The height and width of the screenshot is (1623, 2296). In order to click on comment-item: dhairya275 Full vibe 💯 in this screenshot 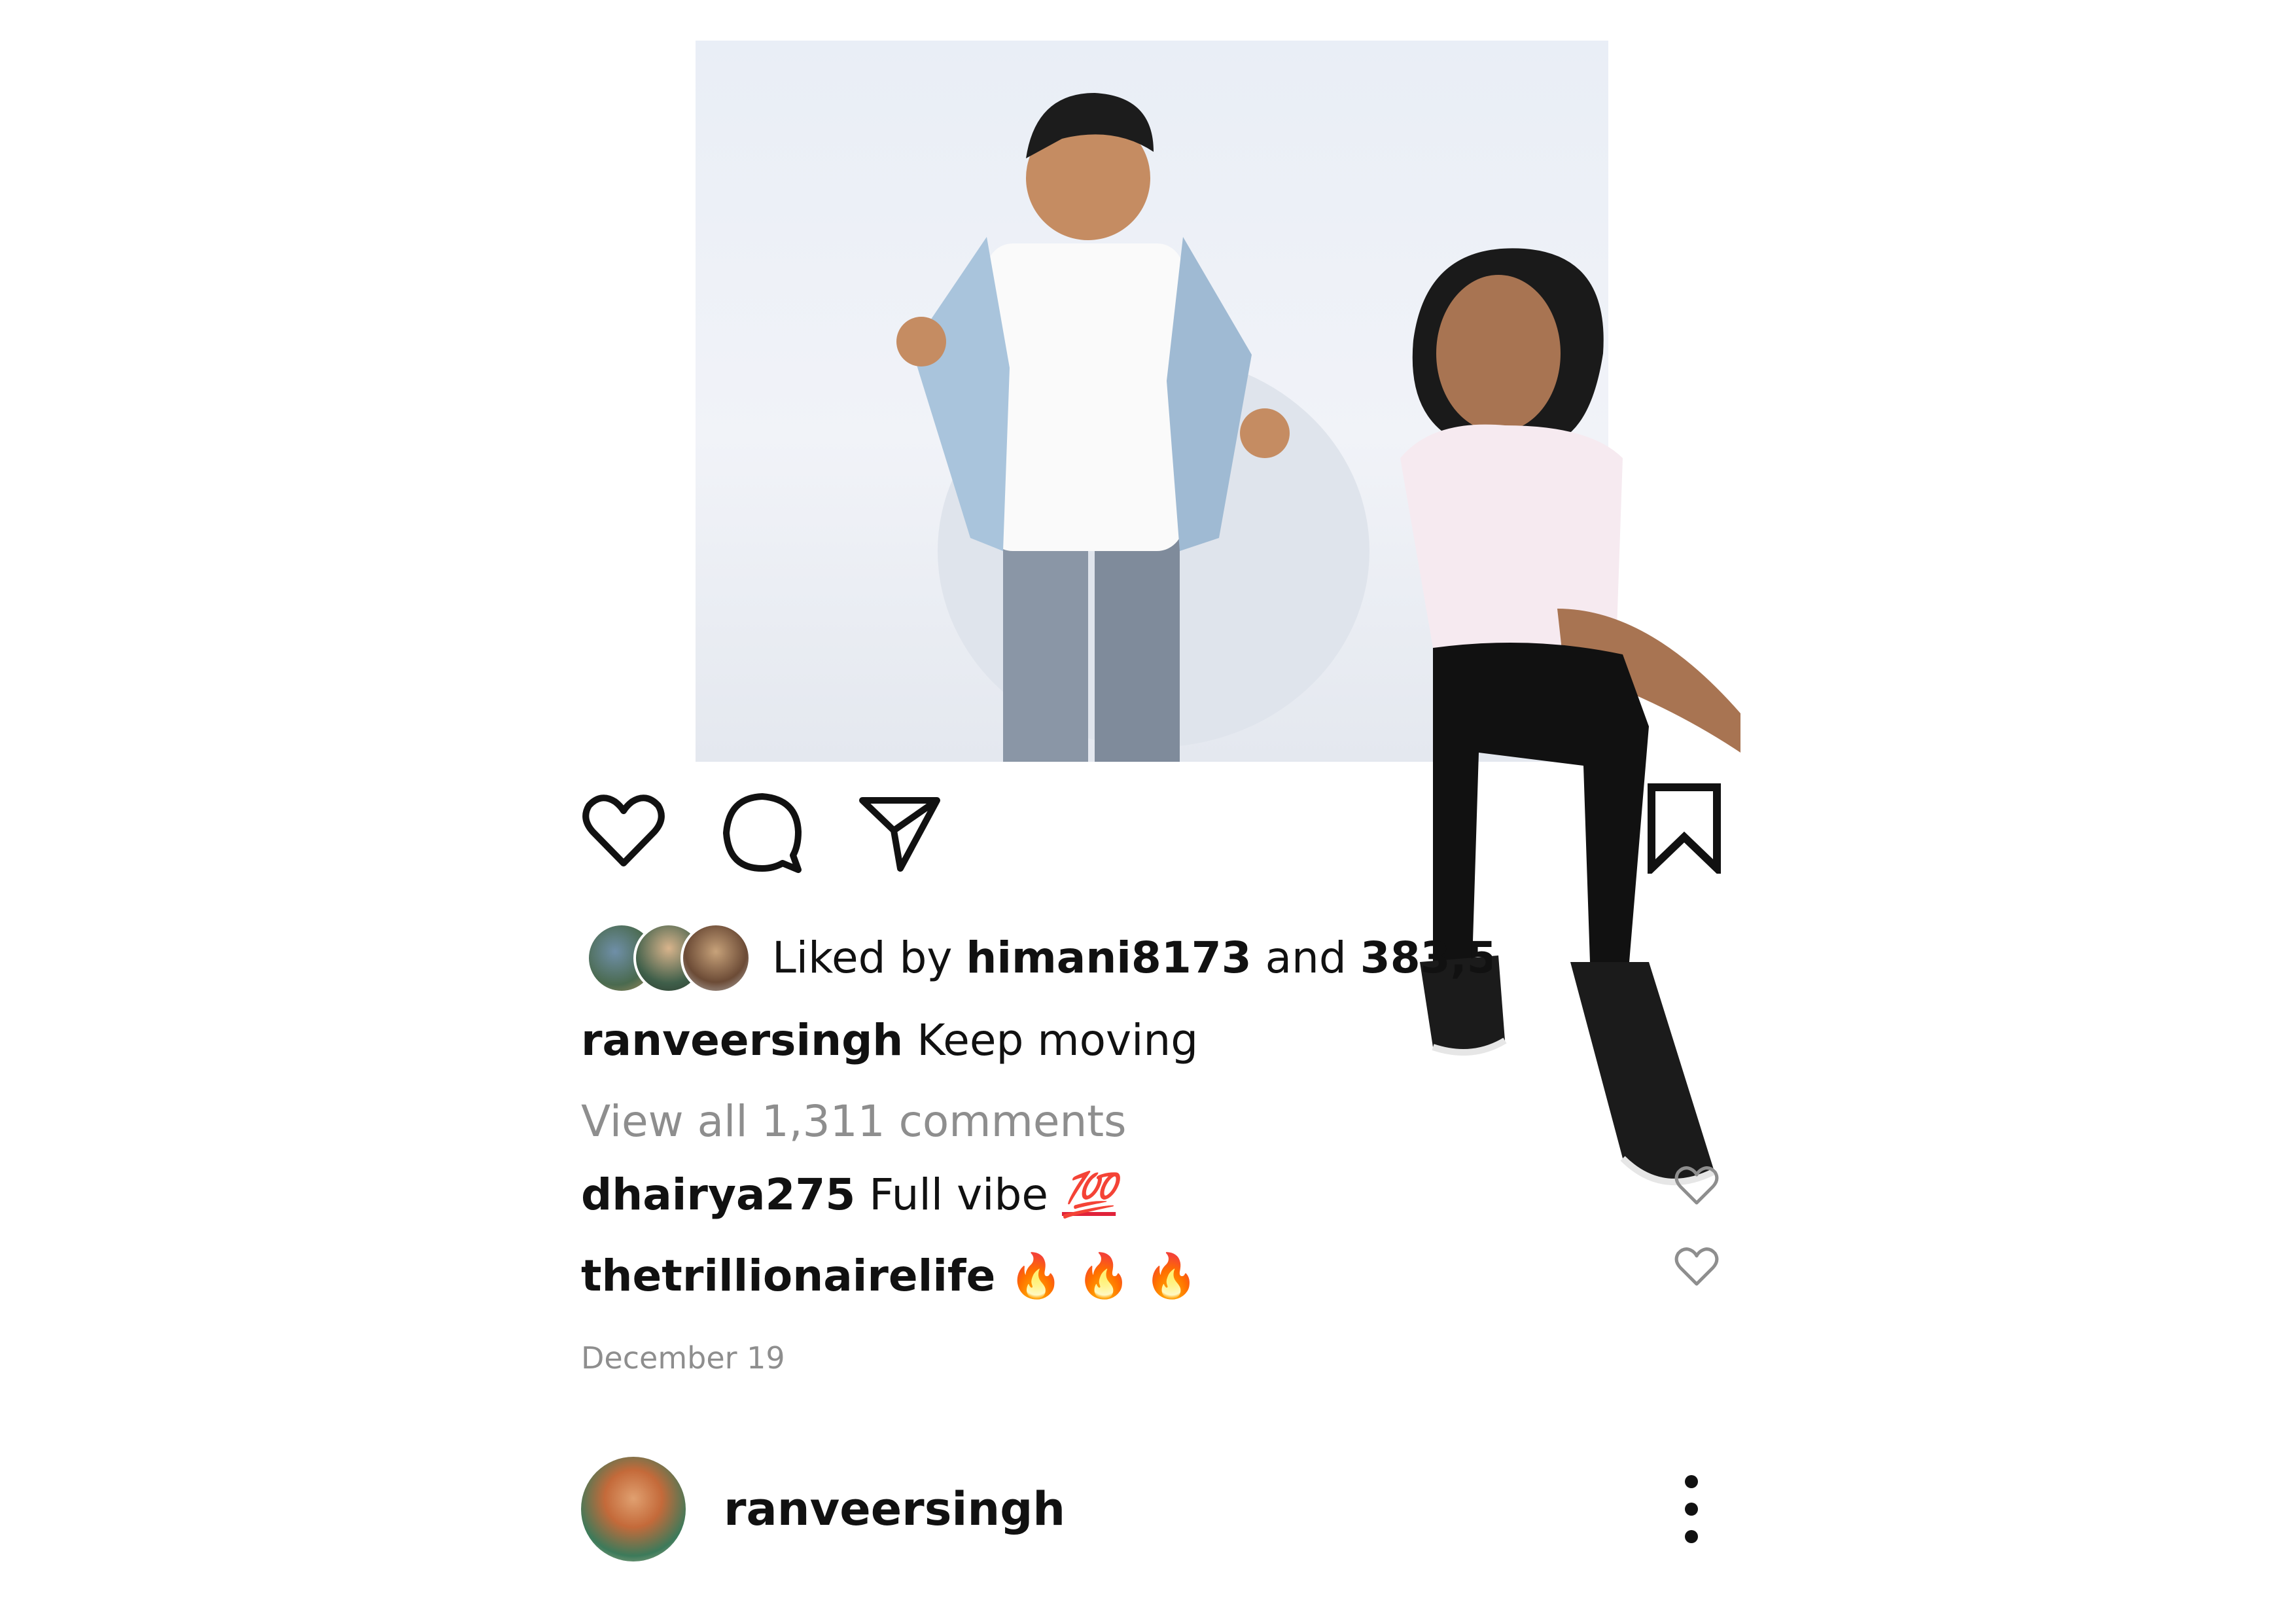, I will do `click(849, 1195)`.